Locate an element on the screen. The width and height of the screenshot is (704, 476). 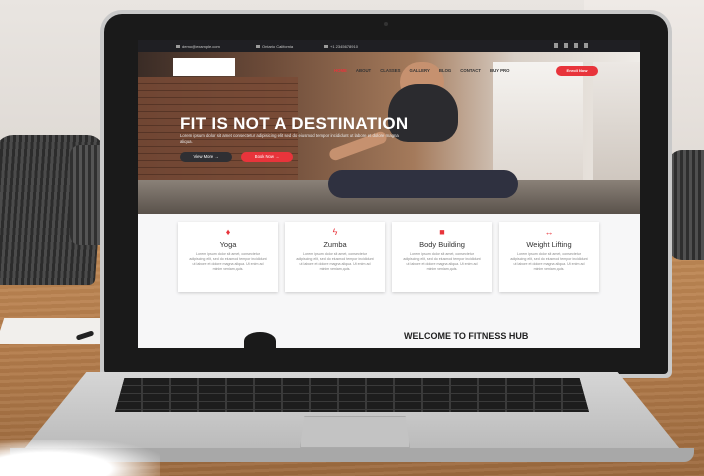
book-now-button: Book Now → is located at coordinates (267, 157).